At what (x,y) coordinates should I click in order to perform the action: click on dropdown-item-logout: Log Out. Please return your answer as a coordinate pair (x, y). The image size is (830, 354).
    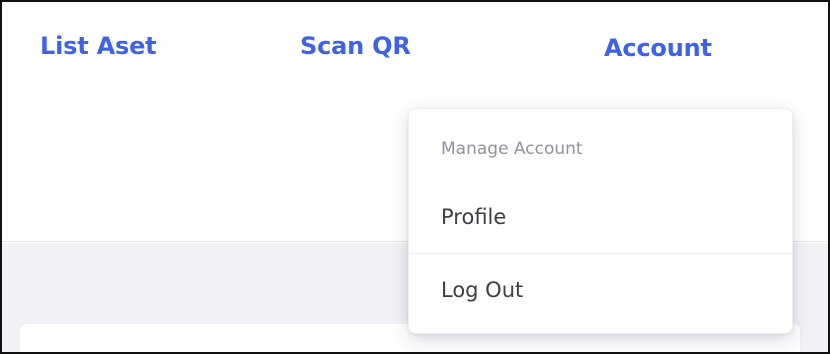
    Looking at the image, I should click on (600, 290).